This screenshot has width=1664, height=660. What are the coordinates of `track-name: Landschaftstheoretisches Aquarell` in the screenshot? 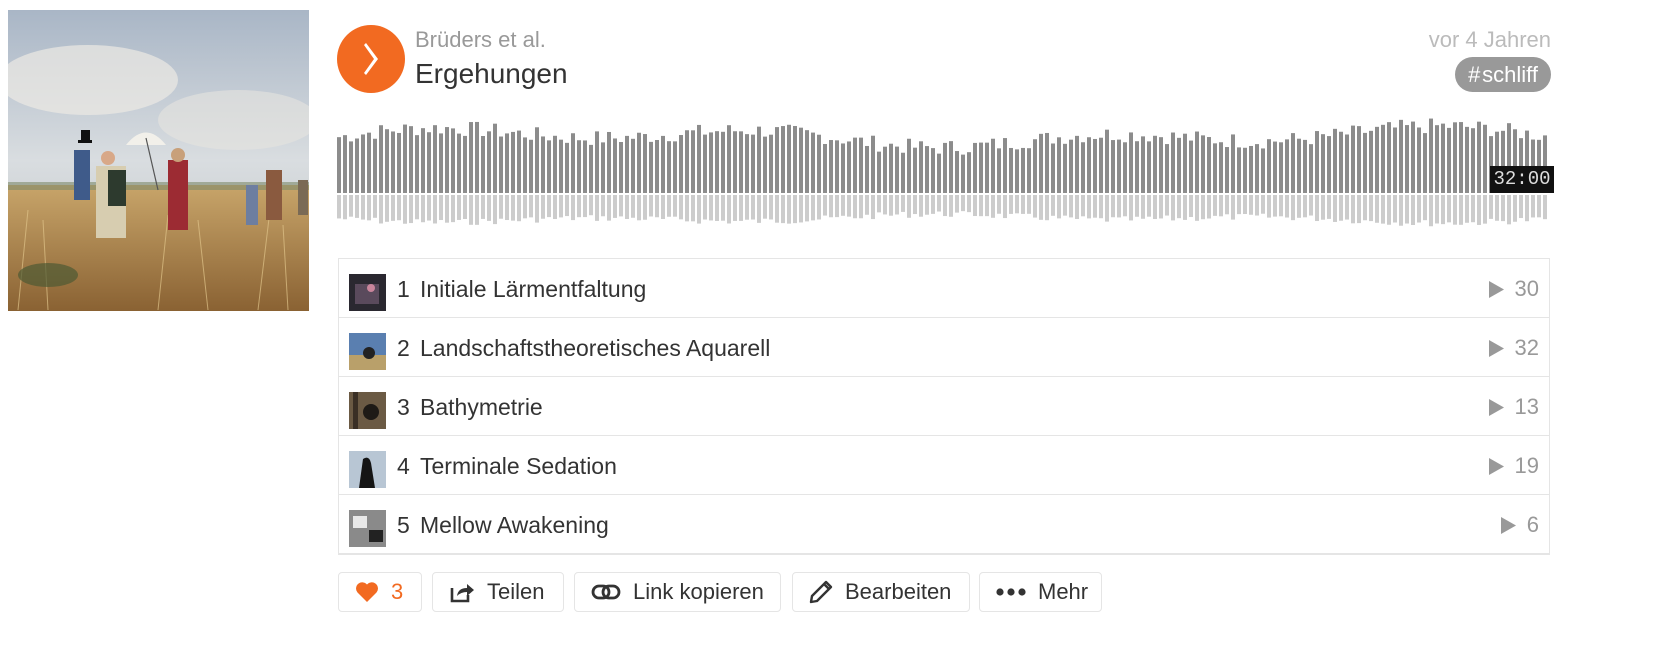 It's located at (595, 348).